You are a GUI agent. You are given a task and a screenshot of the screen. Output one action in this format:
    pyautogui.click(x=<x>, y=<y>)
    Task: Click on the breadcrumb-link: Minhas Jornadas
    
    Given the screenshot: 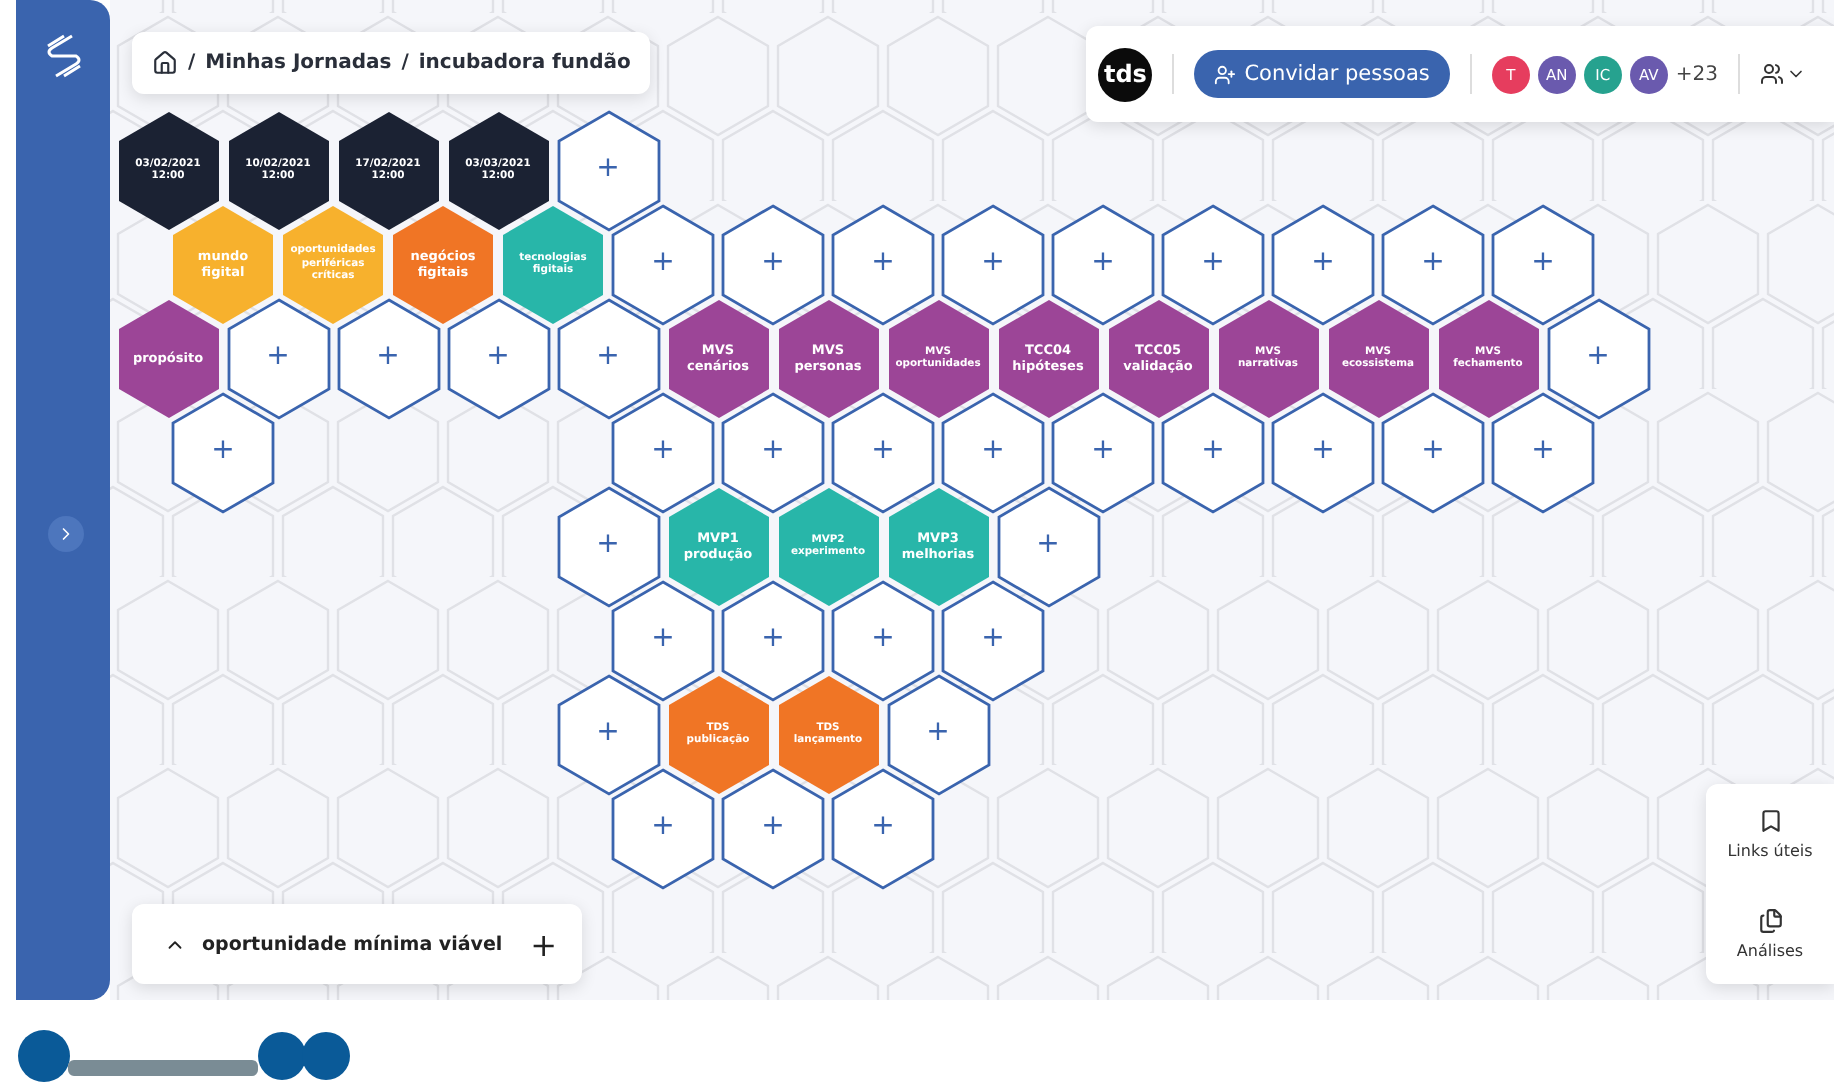 What is the action you would take?
    pyautogui.click(x=298, y=63)
    